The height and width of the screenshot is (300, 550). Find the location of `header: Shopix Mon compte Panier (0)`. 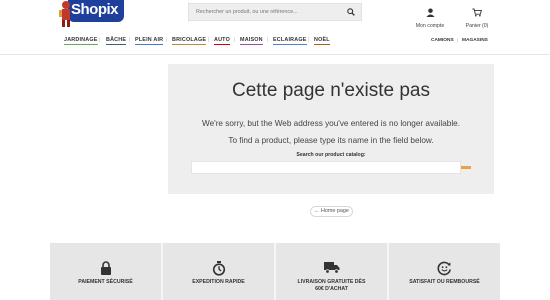

header: Shopix Mon compte Panier (0) is located at coordinates (275, 16).